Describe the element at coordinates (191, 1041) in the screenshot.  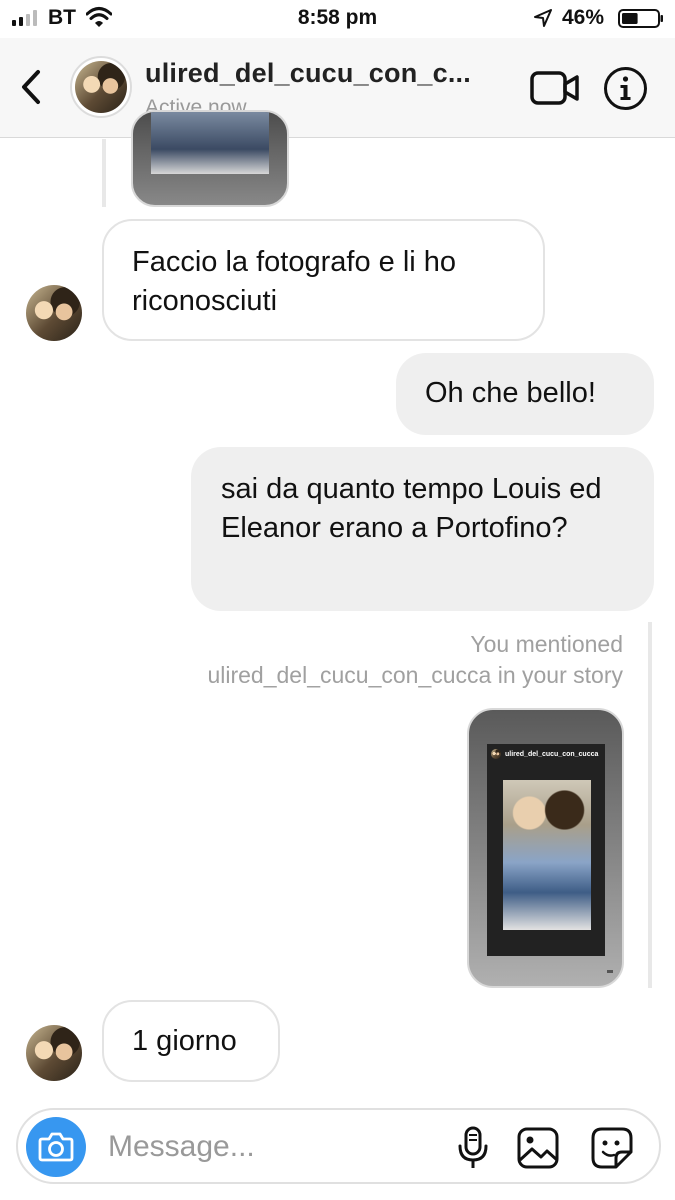
I see `message-bubble-incoming: 1 giorno` at that location.